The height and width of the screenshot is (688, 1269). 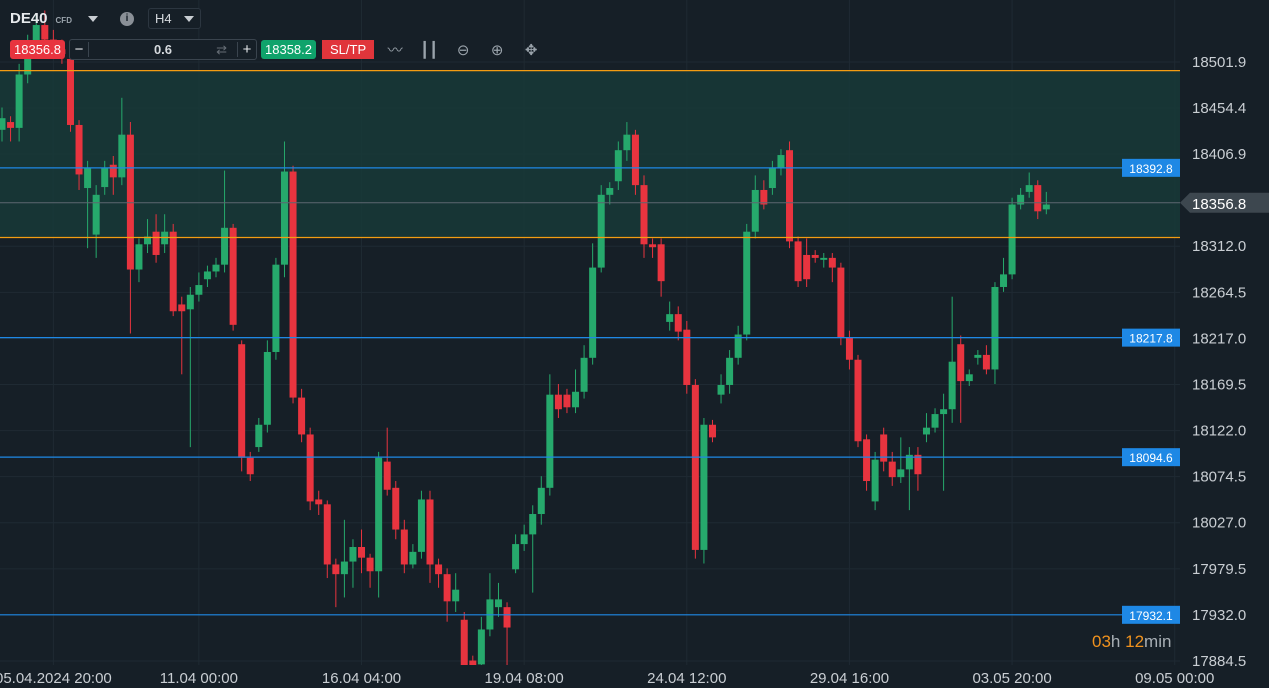 What do you see at coordinates (63, 20) in the screenshot?
I see `instrument-type: CFD` at bounding box center [63, 20].